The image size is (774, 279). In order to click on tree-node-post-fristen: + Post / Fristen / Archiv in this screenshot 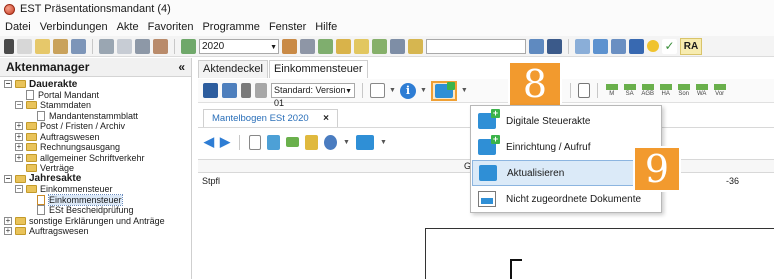, I will do `click(95, 126)`.